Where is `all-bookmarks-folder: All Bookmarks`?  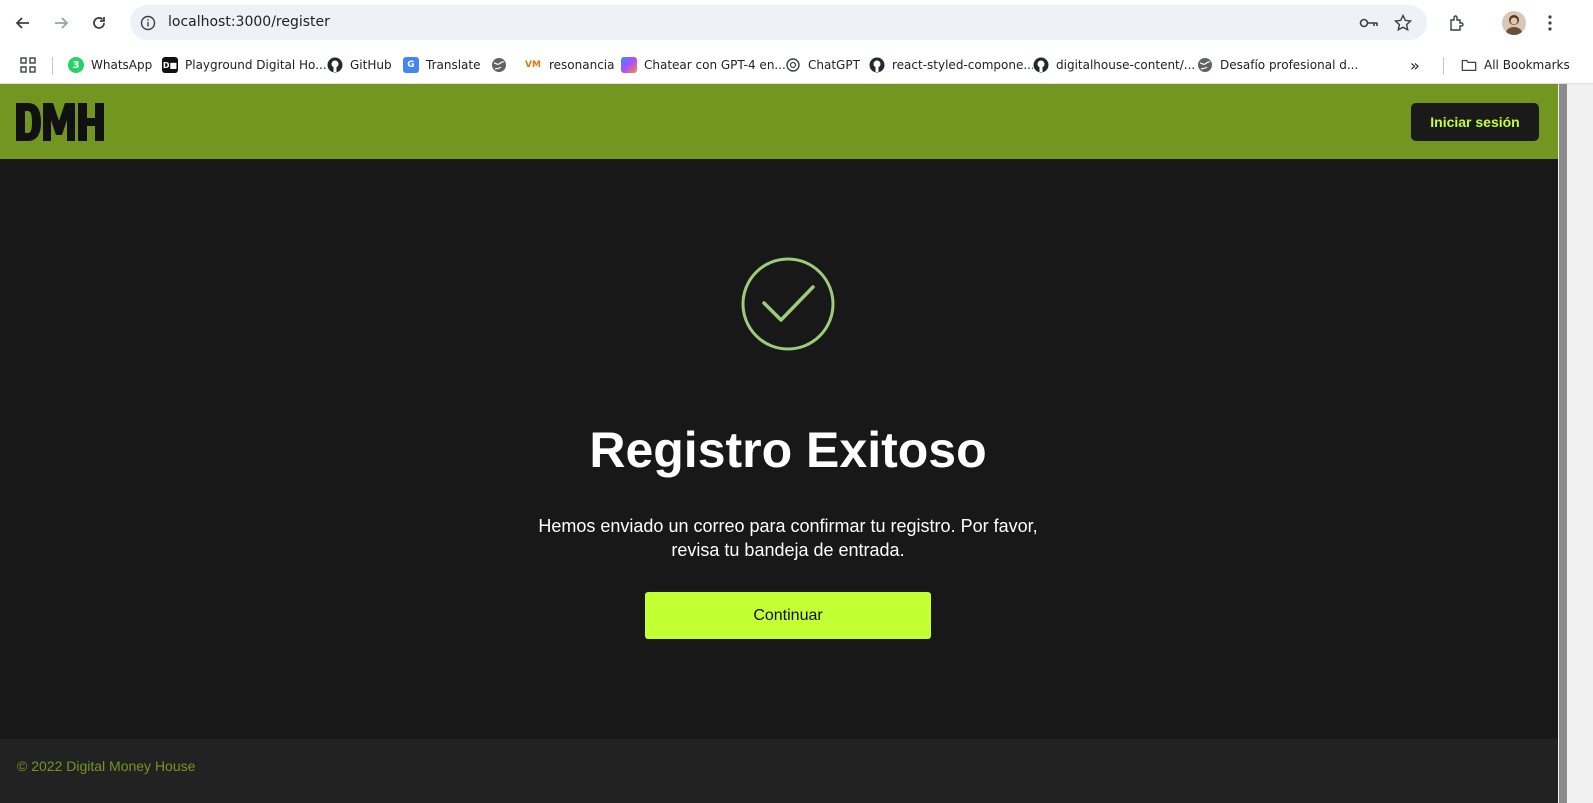
all-bookmarks-folder: All Bookmarks is located at coordinates (1515, 65).